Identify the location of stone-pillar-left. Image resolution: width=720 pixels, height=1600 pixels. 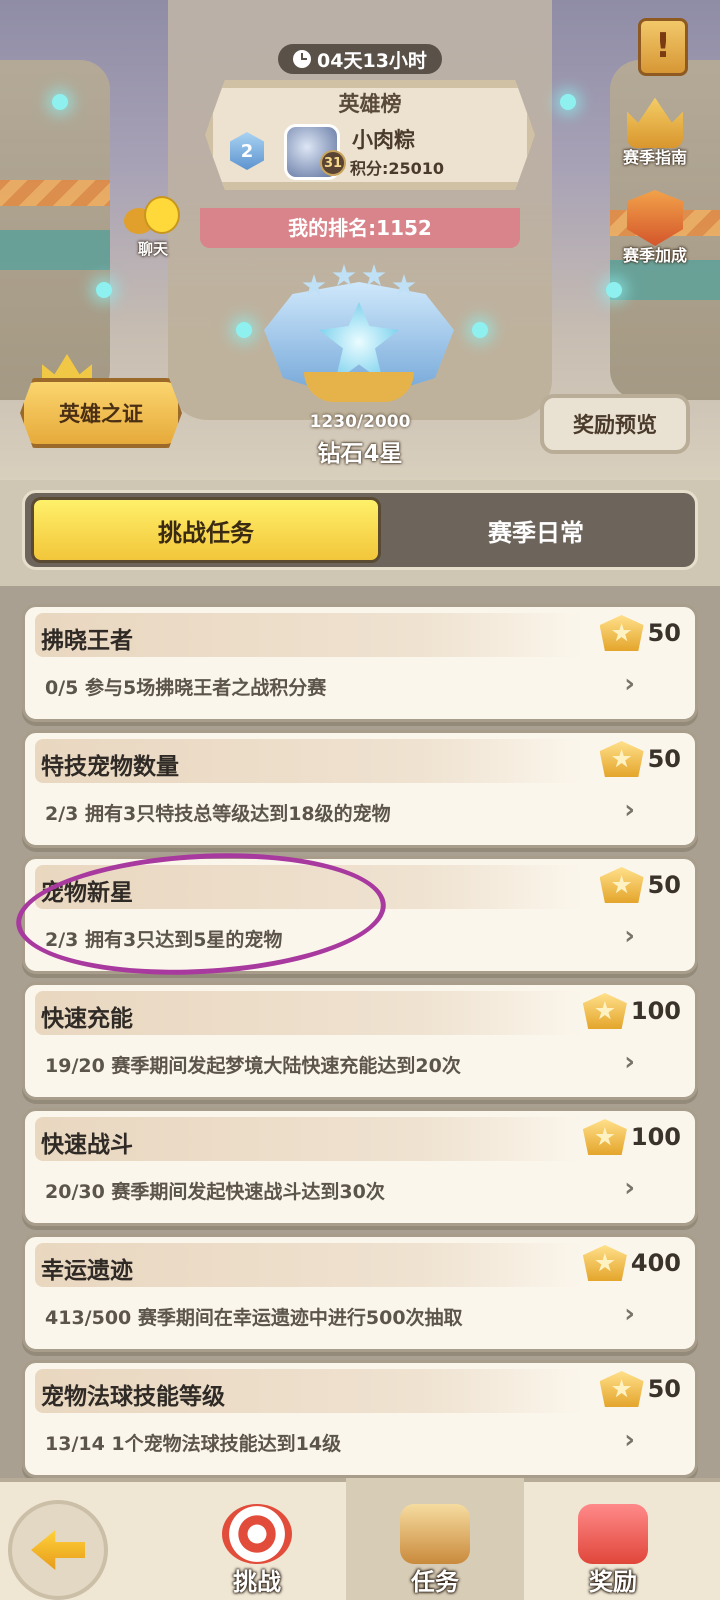
(55, 230).